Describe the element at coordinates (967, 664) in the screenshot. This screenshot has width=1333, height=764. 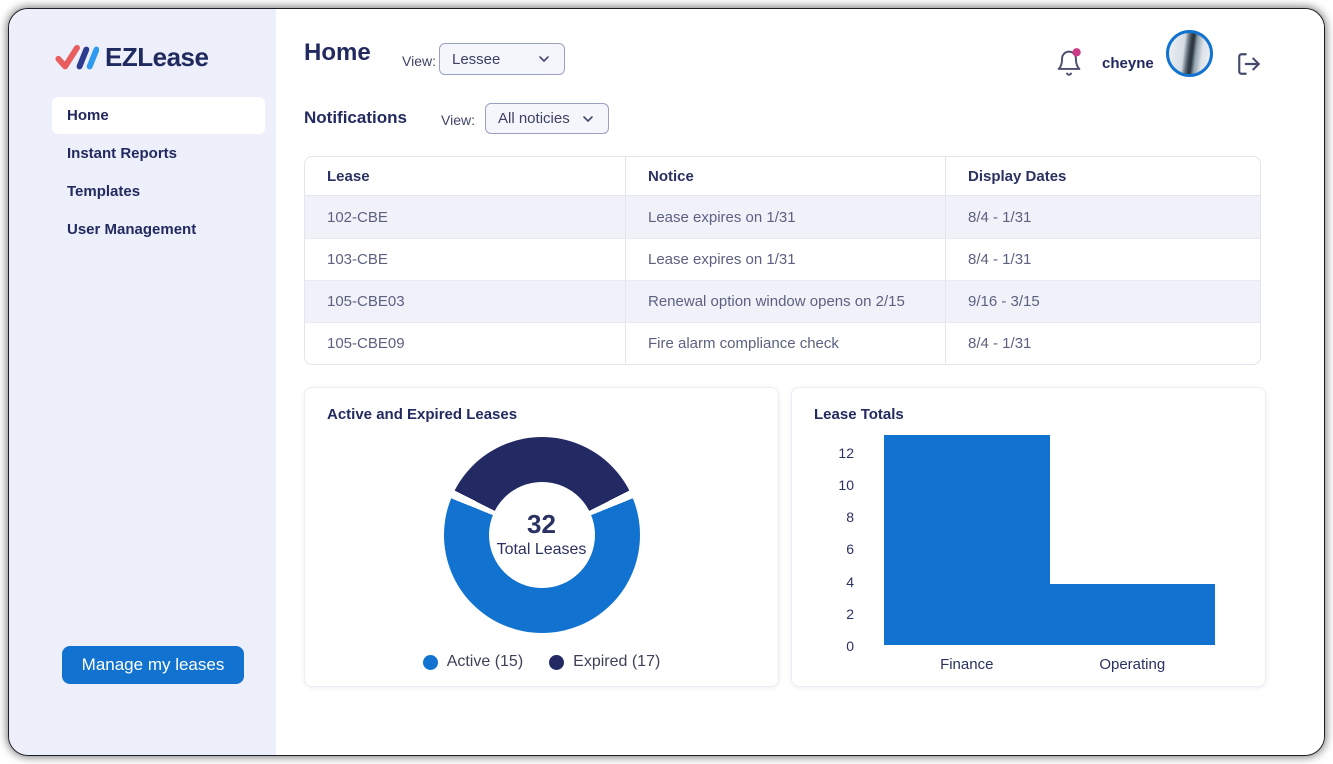
I see `bar-label-finance: Finance` at that location.